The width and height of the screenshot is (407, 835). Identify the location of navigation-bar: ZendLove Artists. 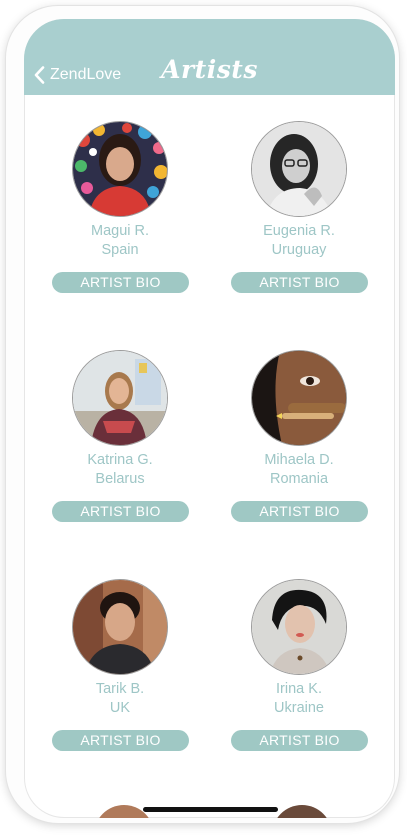
(209, 57).